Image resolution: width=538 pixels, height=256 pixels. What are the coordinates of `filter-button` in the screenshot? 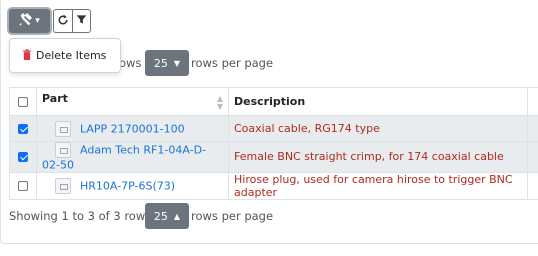 It's located at (81, 21).